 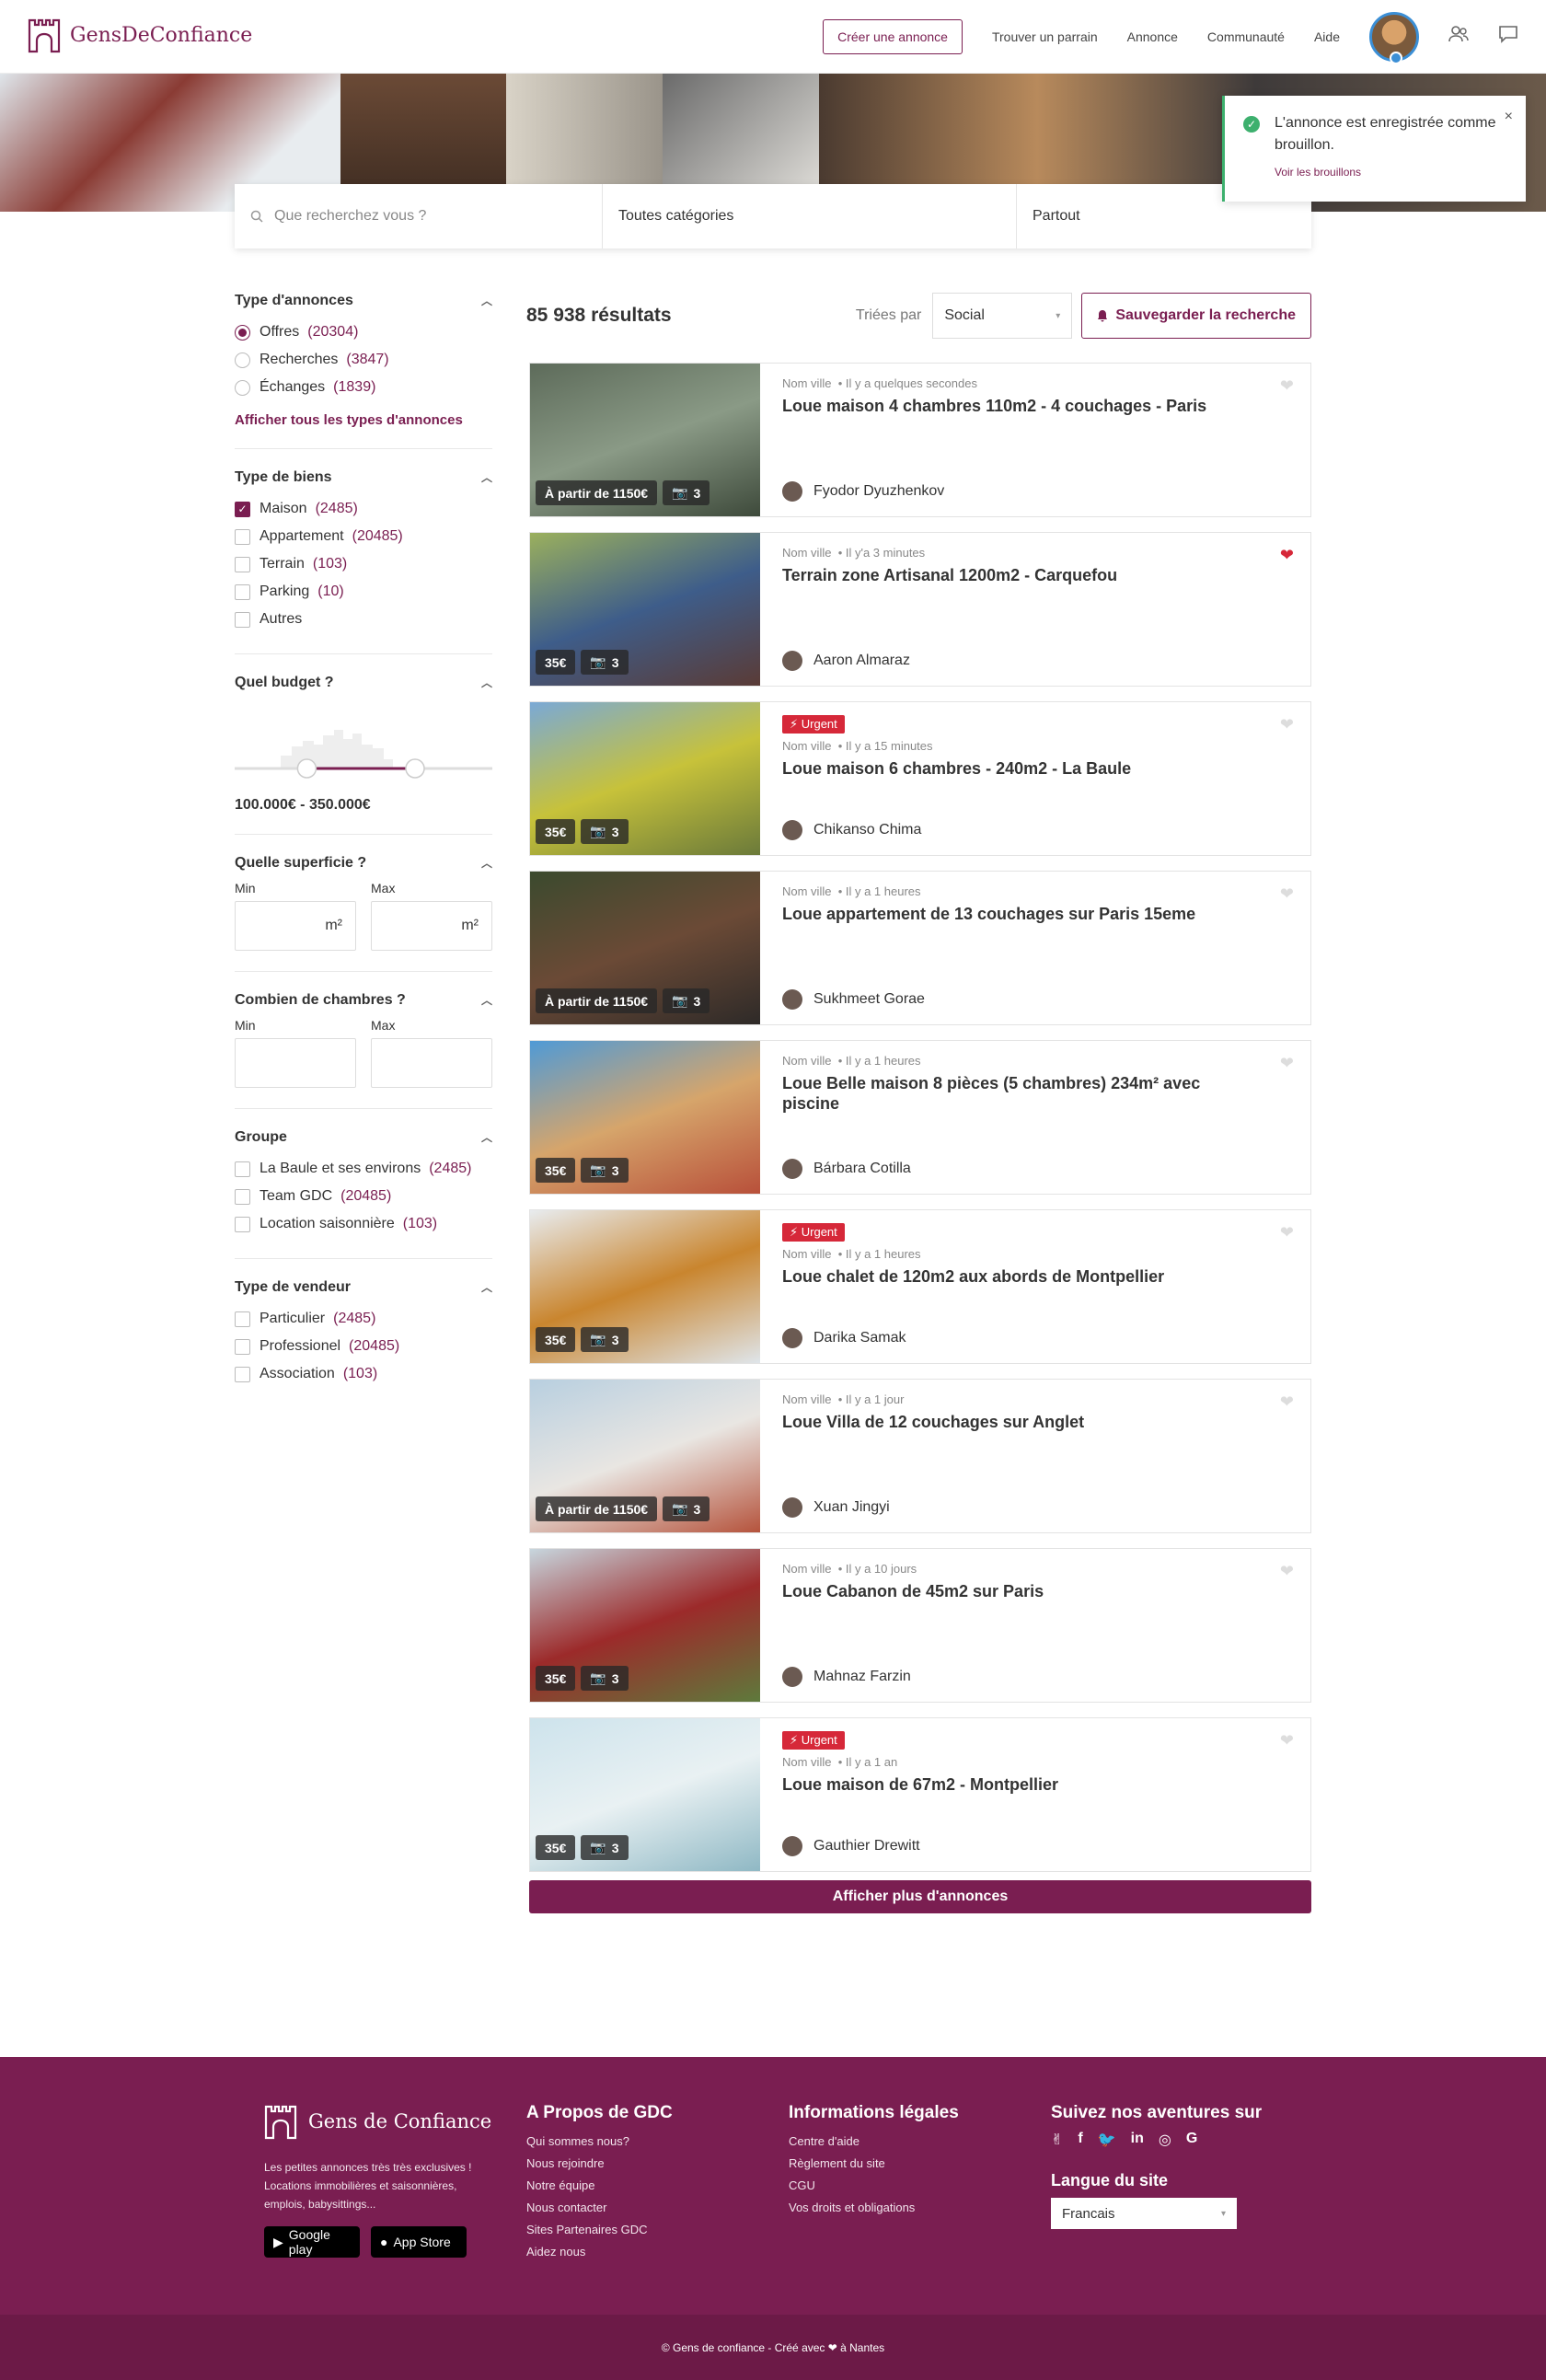 I want to click on google-icon: G, so click(x=1191, y=2140).